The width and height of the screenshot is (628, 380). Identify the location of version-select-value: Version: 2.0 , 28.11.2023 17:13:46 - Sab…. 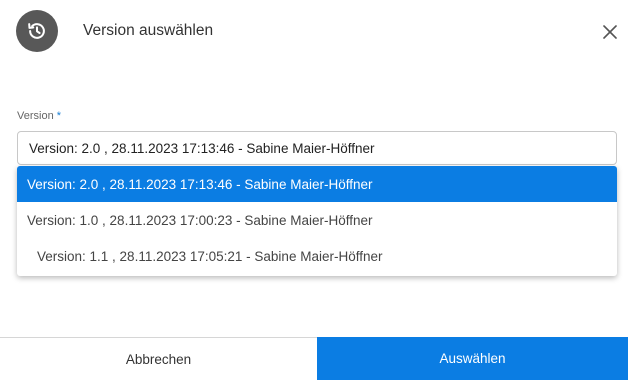
(202, 148).